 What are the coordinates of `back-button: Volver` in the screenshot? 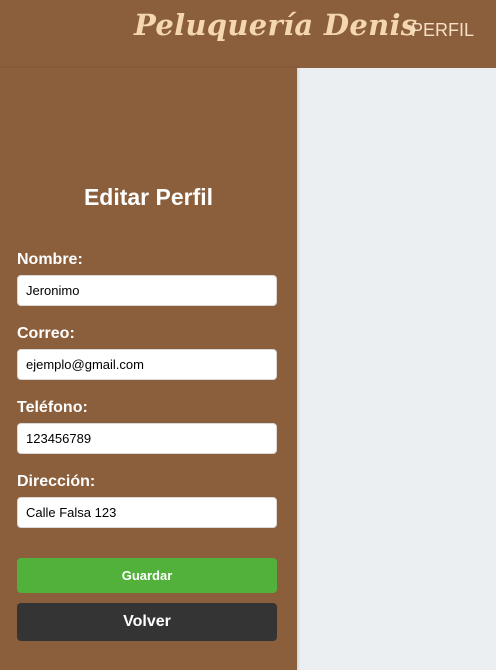 It's located at (147, 622).